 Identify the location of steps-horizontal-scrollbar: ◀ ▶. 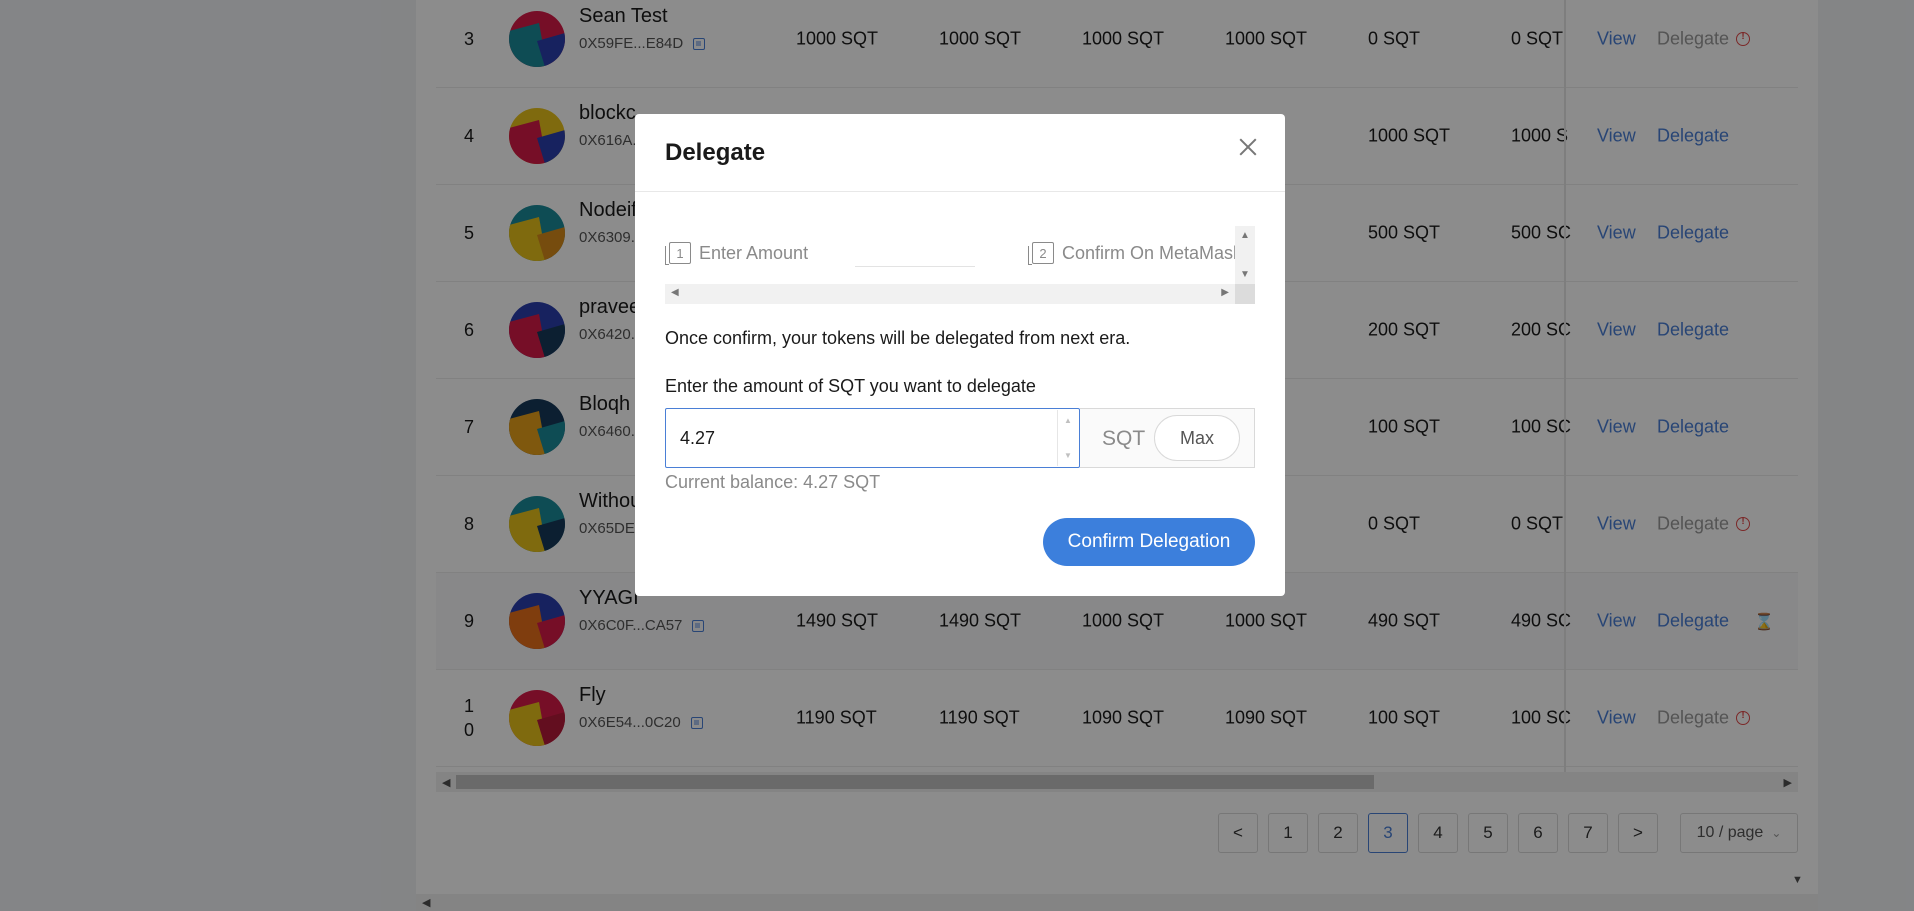
(950, 294).